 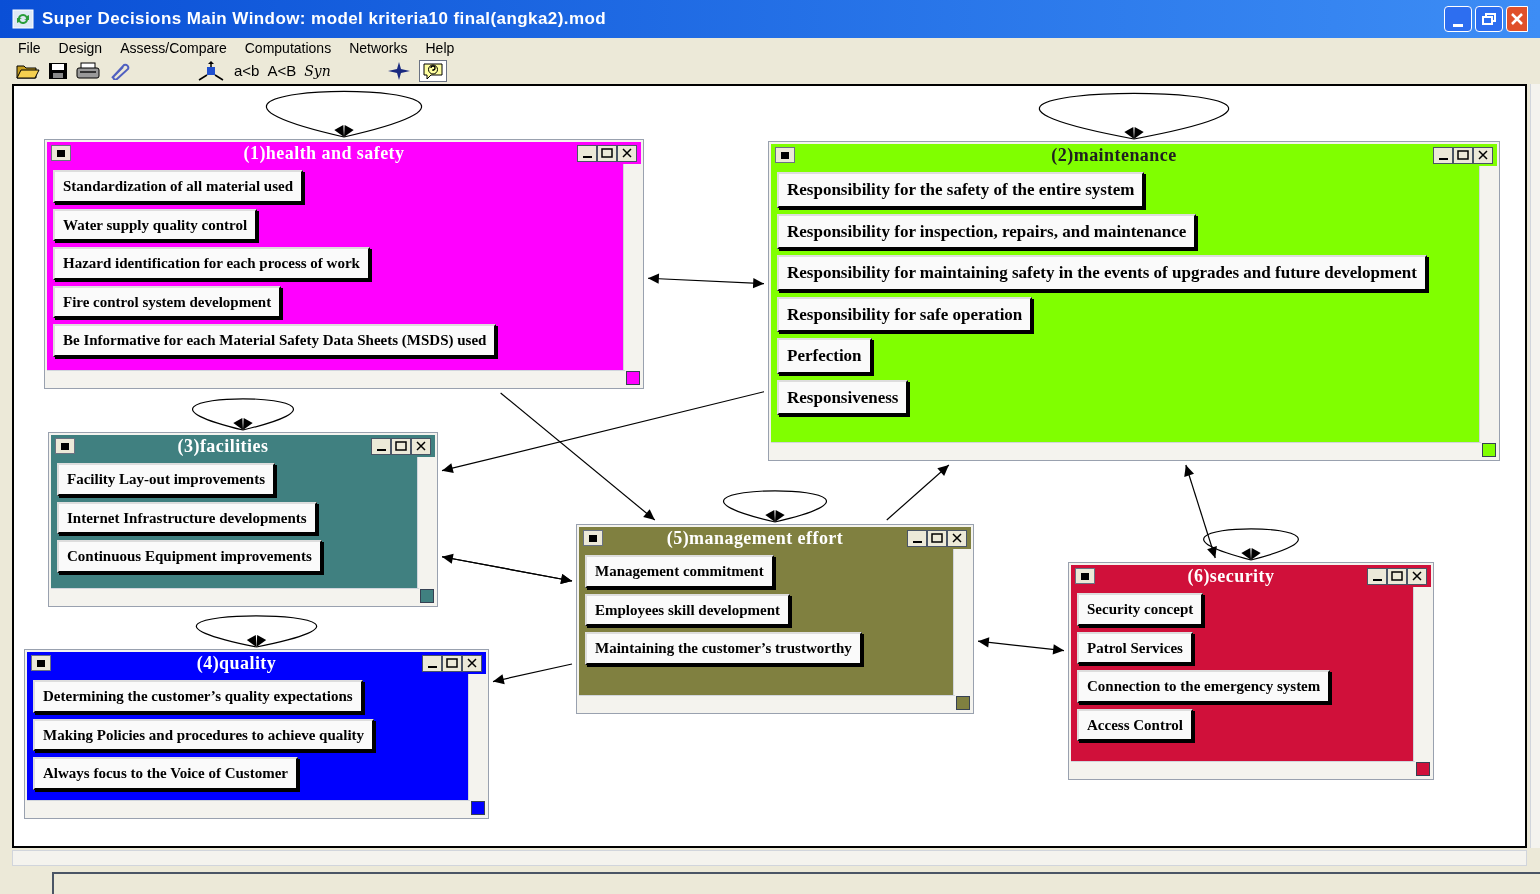 I want to click on node-button: Internet Infrastructure developments, so click(x=187, y=517).